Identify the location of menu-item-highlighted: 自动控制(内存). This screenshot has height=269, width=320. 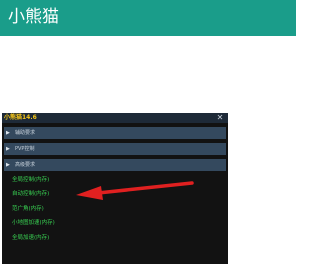
(72, 194).